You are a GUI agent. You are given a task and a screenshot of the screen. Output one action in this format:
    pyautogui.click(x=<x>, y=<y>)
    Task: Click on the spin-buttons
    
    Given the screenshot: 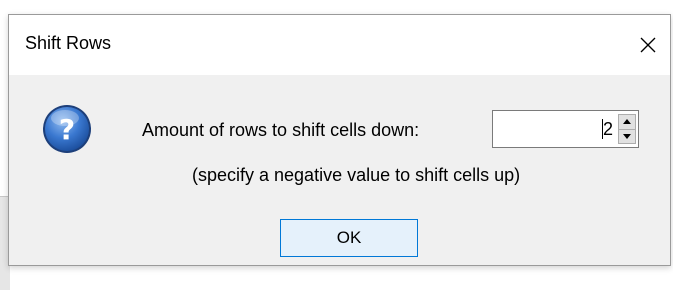 What is the action you would take?
    pyautogui.click(x=627, y=129)
    